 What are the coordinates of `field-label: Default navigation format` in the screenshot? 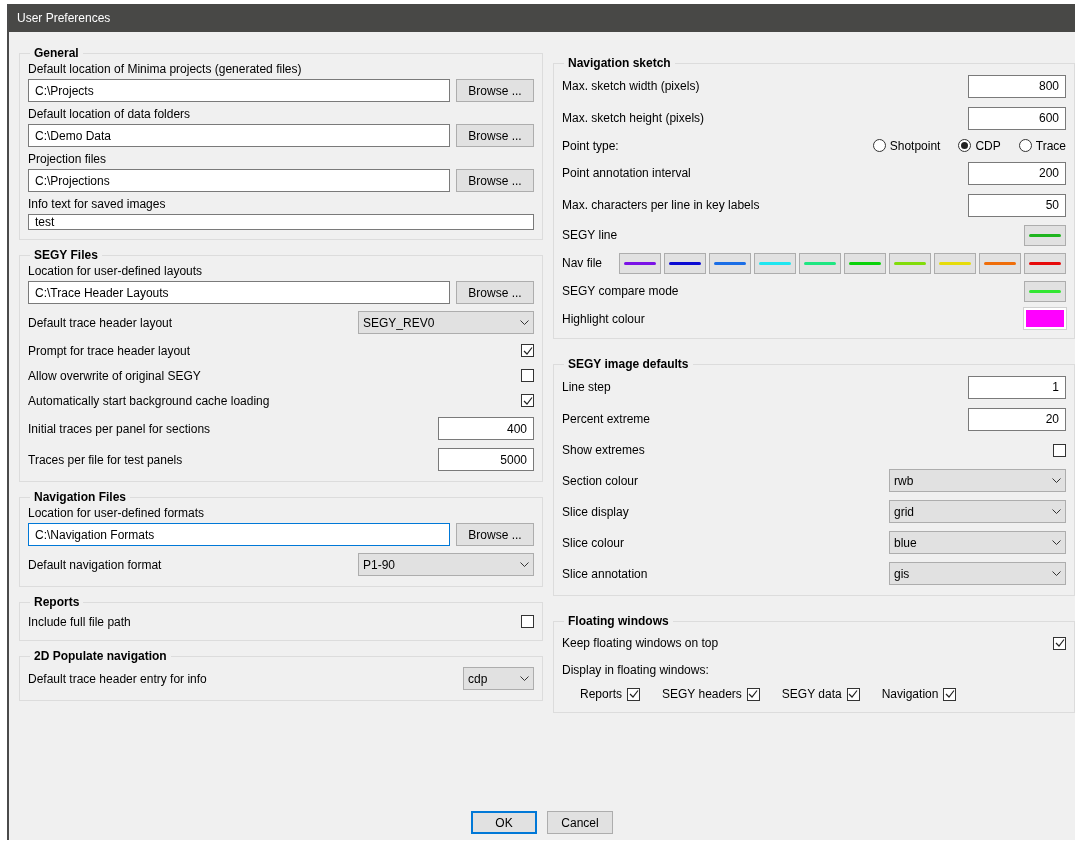 It's located at (95, 564).